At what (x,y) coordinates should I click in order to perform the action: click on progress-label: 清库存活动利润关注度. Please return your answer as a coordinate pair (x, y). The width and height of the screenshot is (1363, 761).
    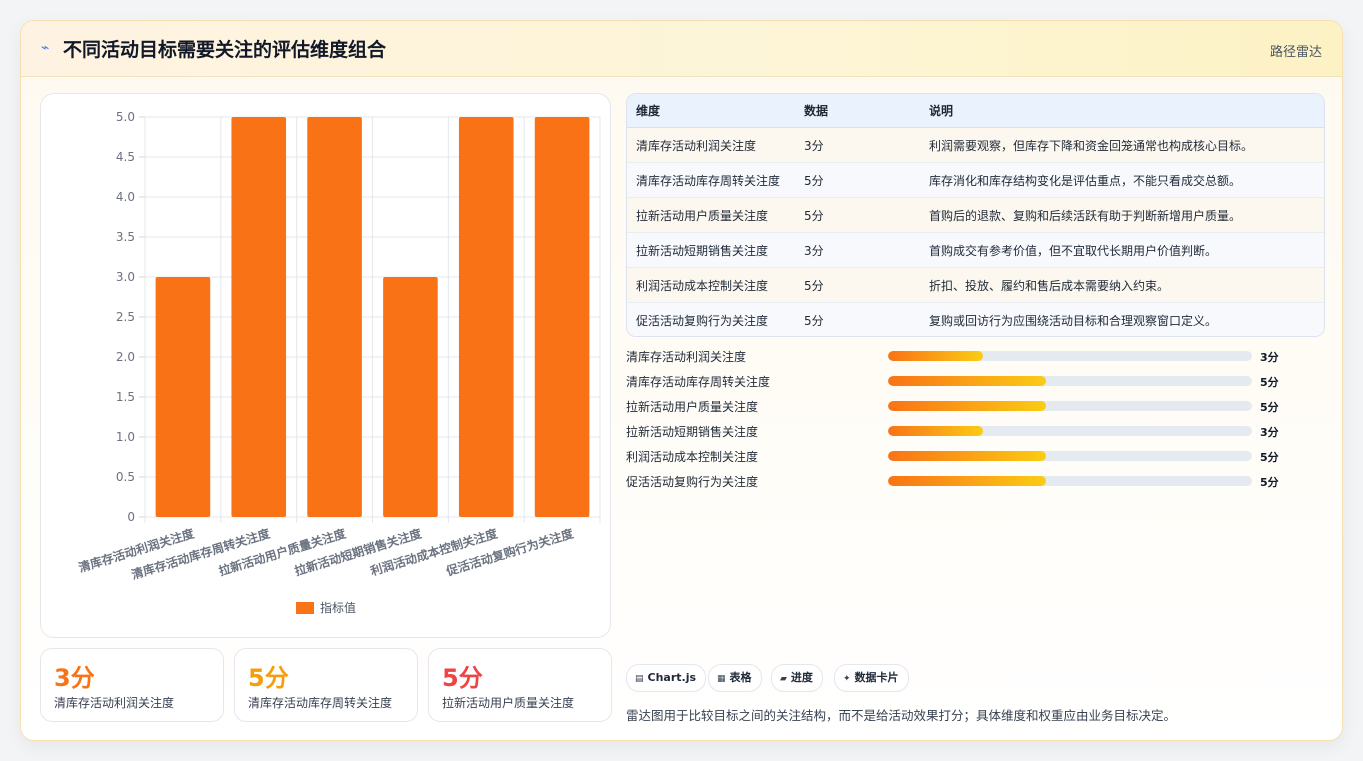
    Looking at the image, I should click on (686, 357).